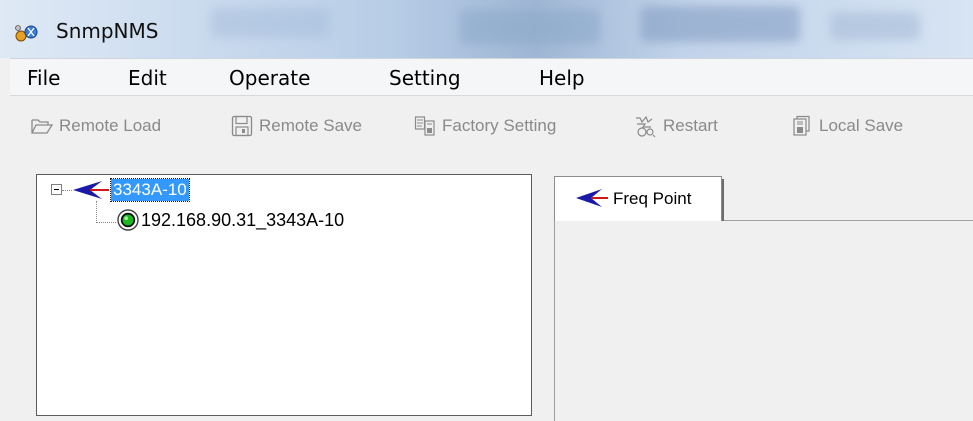 The width and height of the screenshot is (973, 421). I want to click on title-bar: SnmpNMS, so click(486, 29).